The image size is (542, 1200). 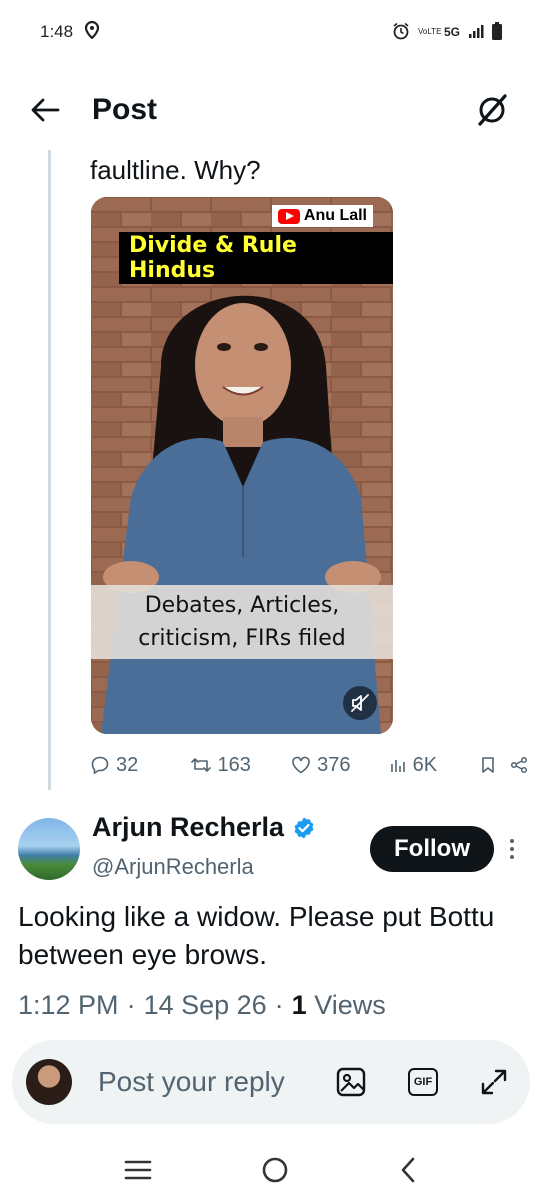 I want to click on gif-label: GIF, so click(x=423, y=1082).